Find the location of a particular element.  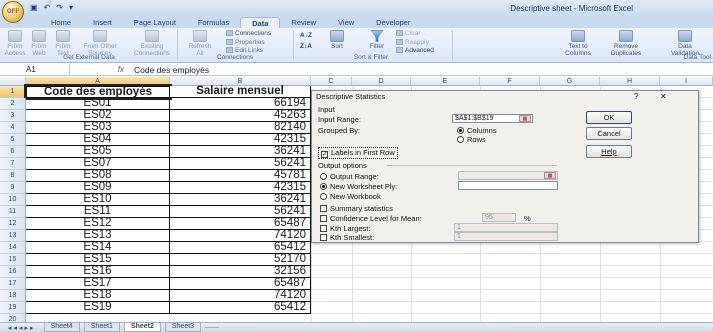

sort-ascending-button: A↓Z is located at coordinates (306, 36).